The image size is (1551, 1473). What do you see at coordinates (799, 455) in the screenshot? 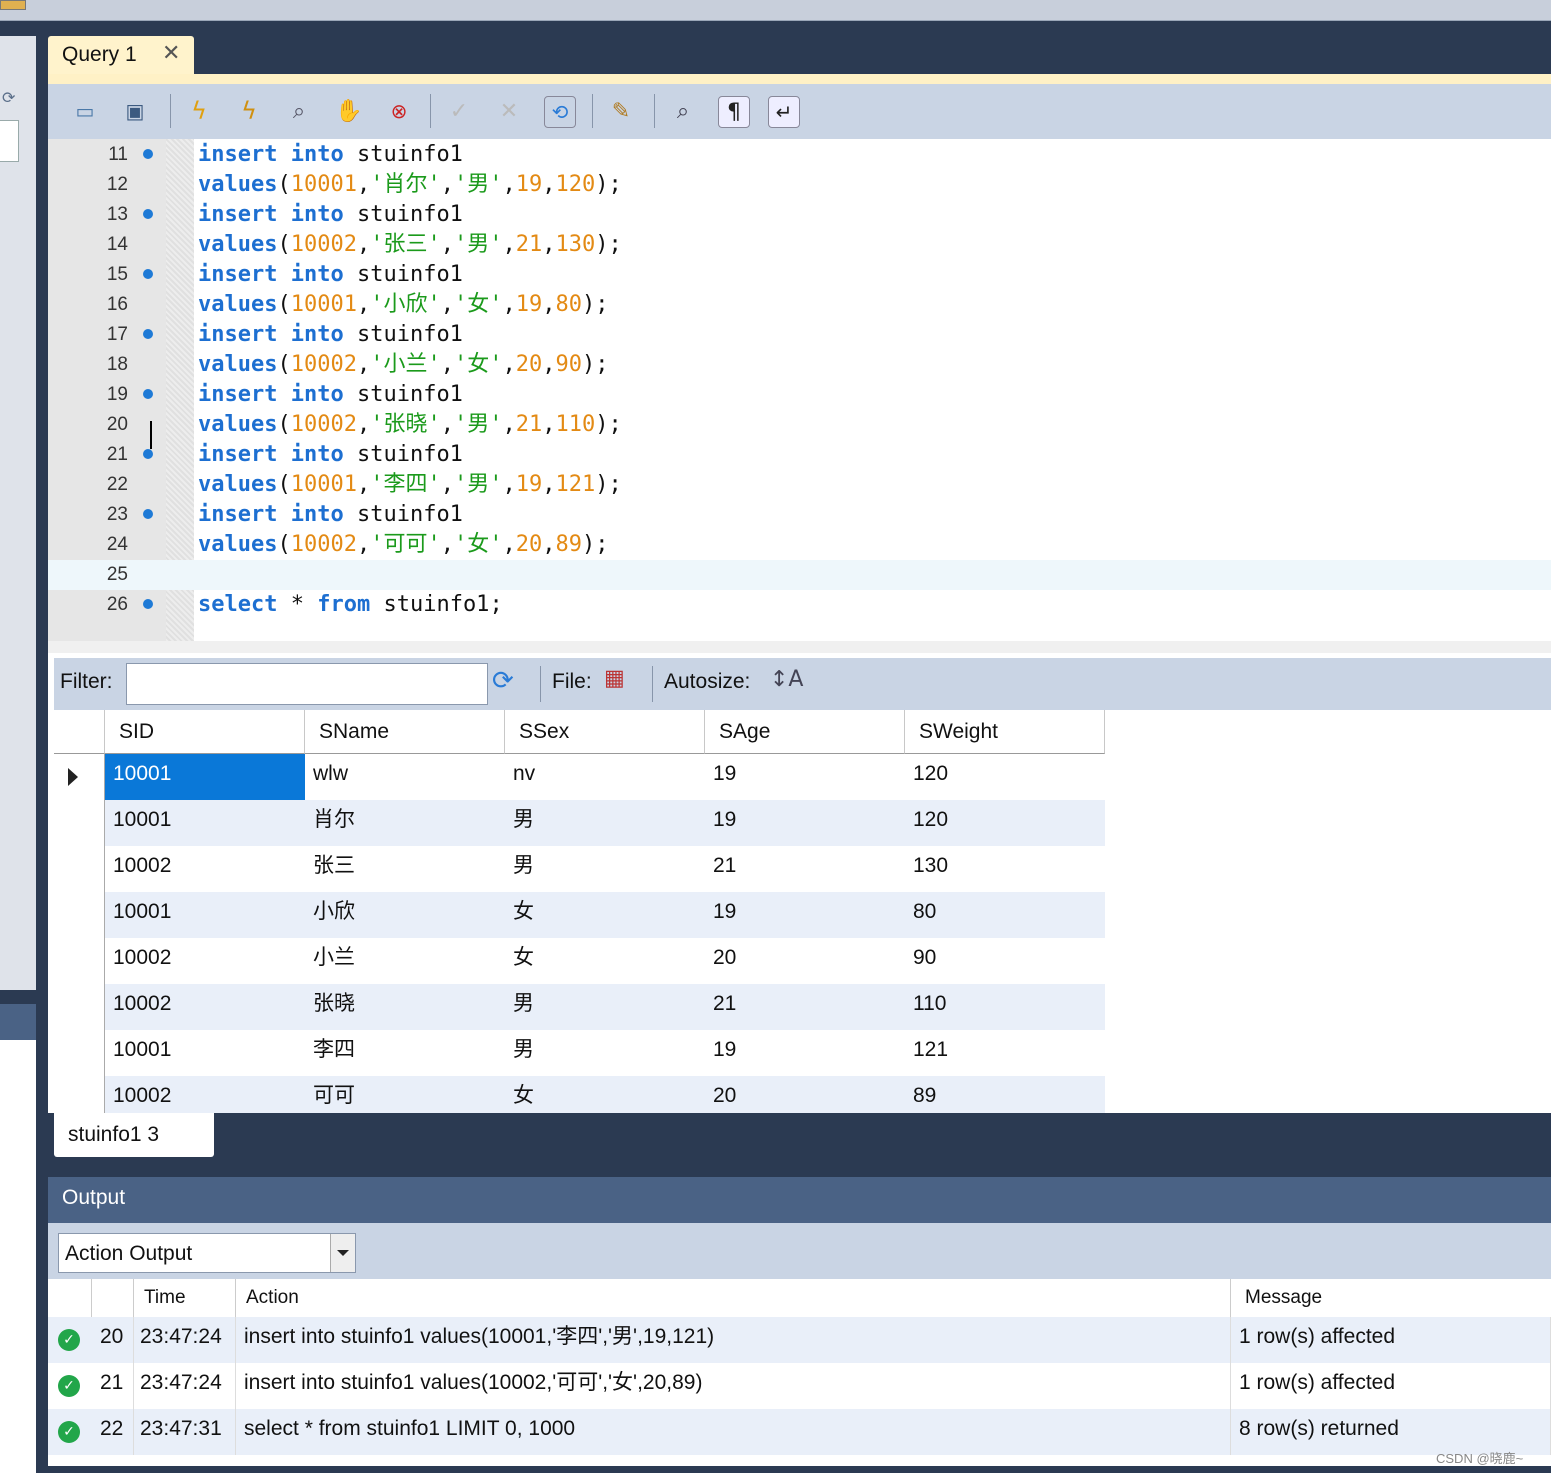
I see `code-line: 21 insert into stuinfo1` at bounding box center [799, 455].